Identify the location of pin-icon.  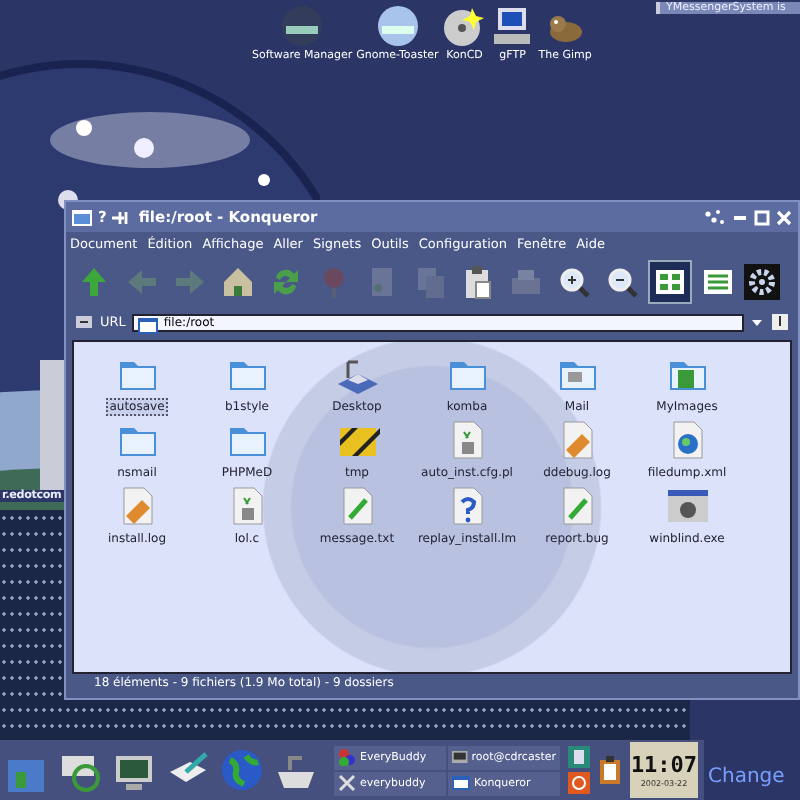
(122, 217).